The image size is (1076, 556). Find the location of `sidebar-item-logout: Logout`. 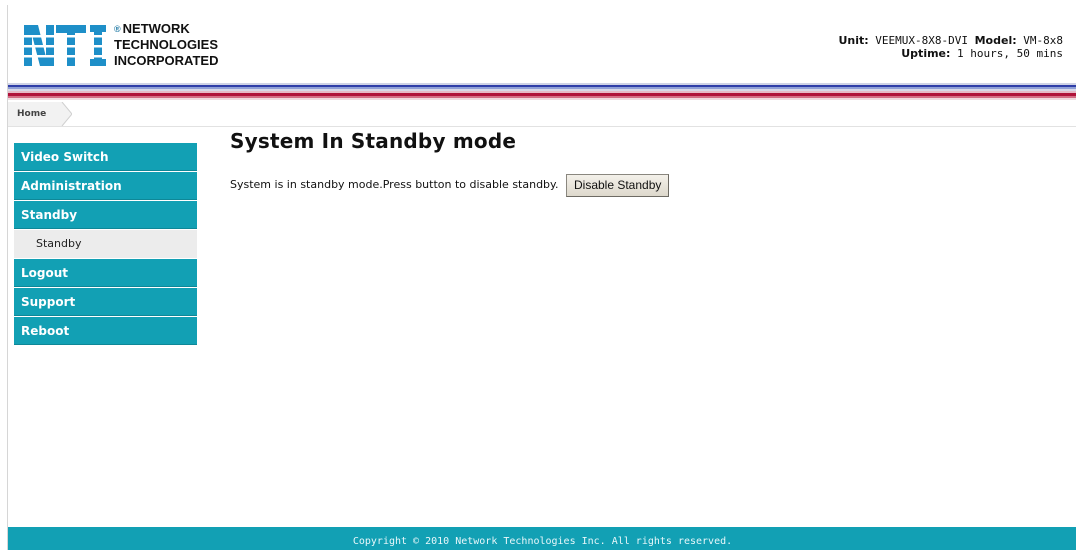

sidebar-item-logout: Logout is located at coordinates (105, 273).